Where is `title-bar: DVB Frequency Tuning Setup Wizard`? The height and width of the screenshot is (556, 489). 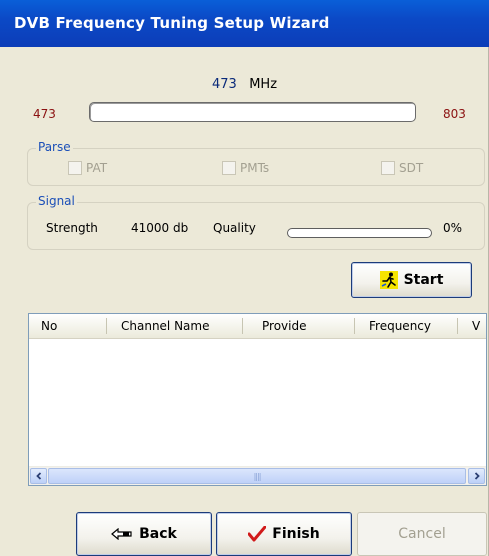
title-bar: DVB Frequency Tuning Setup Wizard is located at coordinates (244, 23).